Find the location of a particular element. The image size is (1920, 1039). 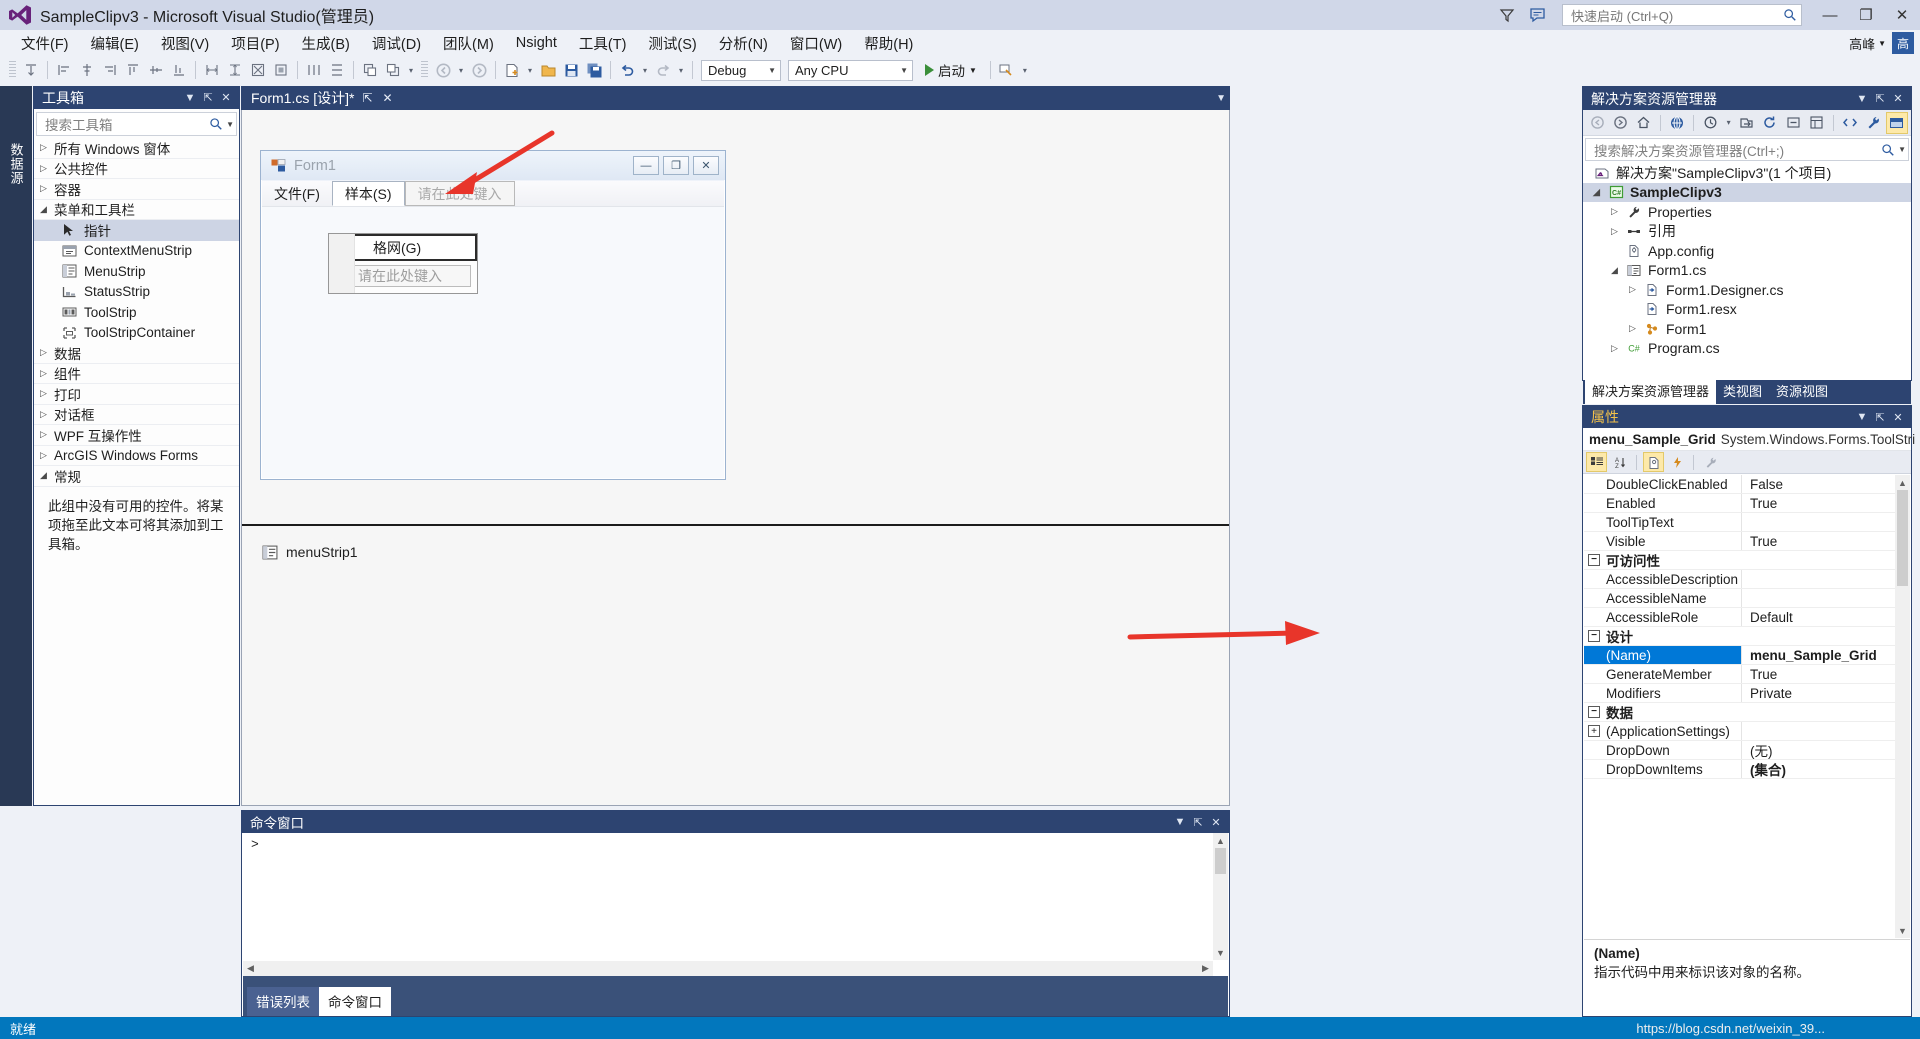

alphabetical-icon: AZ is located at coordinates (1619, 462).